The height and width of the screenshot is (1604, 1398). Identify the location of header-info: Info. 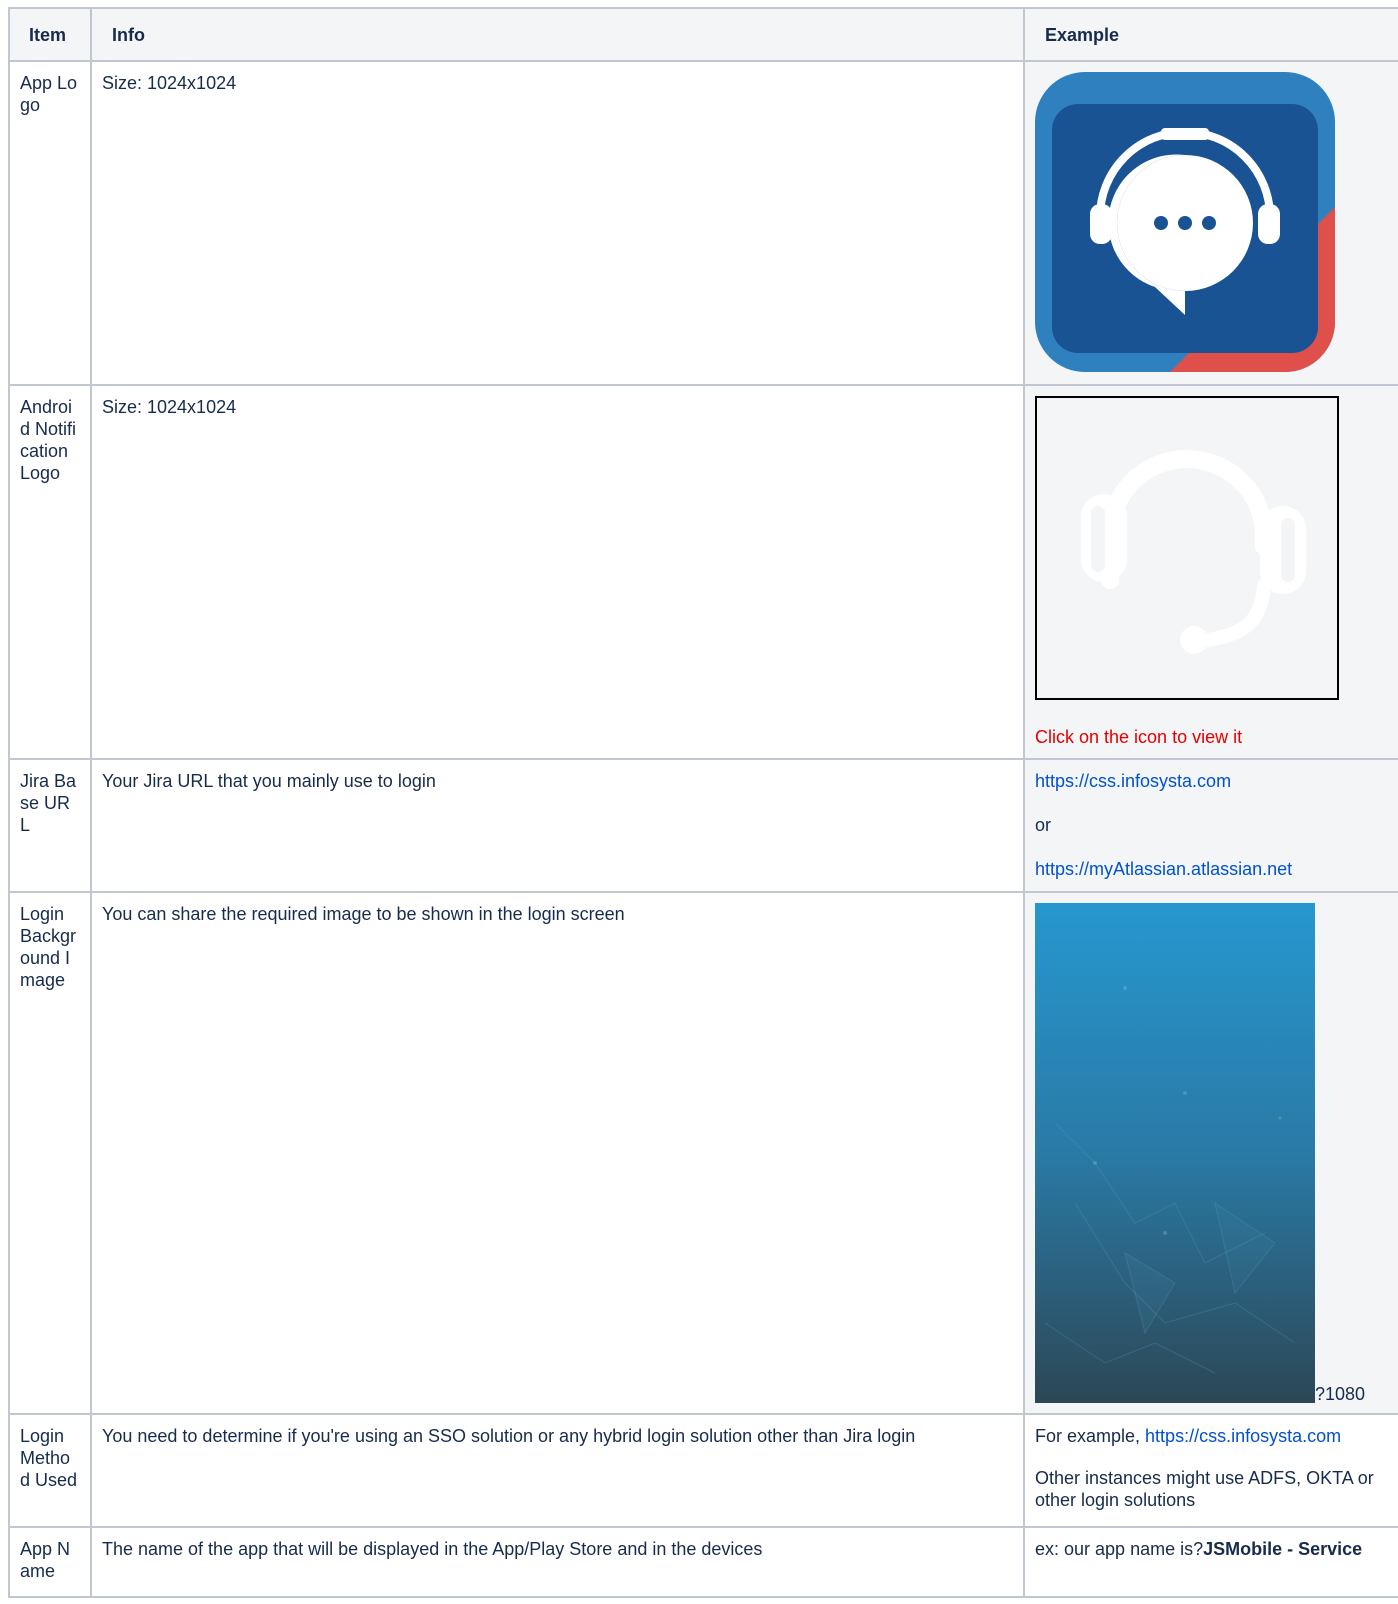
(557, 34).